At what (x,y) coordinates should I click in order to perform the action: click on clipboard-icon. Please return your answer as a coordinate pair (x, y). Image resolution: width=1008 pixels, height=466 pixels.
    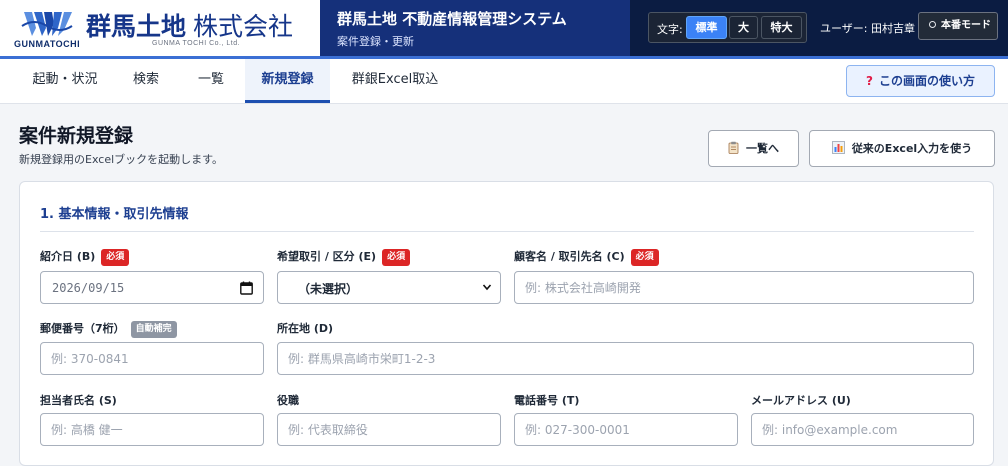
    Looking at the image, I should click on (733, 147).